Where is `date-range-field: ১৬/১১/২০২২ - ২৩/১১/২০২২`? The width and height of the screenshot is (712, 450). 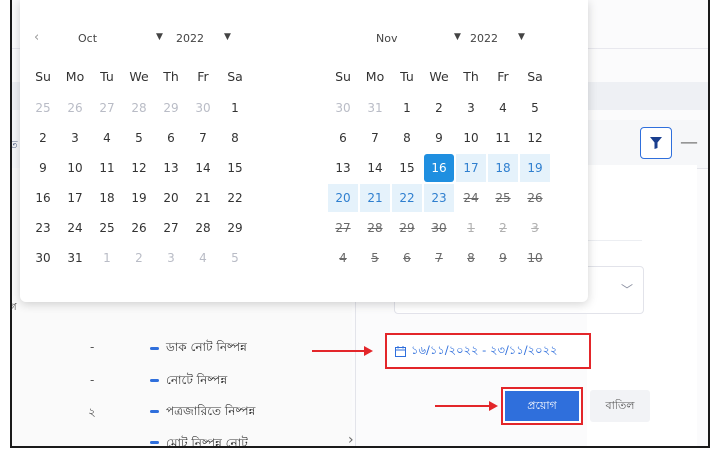
date-range-field: ১৬/১১/২০২২ - ২৩/১১/২০২২ is located at coordinates (488, 351).